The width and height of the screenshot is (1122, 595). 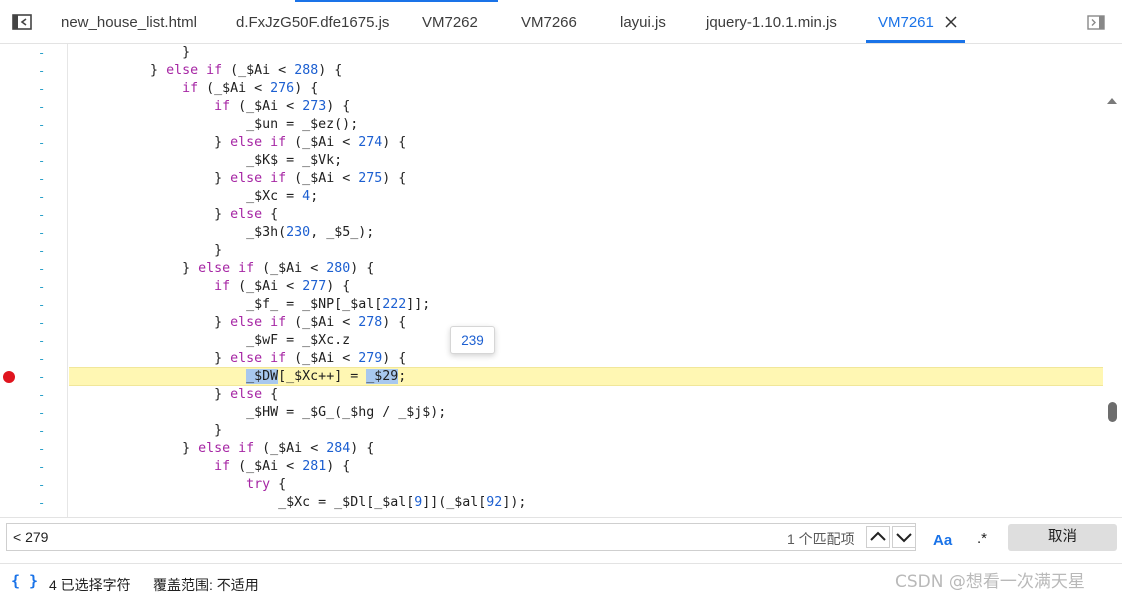 What do you see at coordinates (9, 377) in the screenshot?
I see `breakpoint-icon` at bounding box center [9, 377].